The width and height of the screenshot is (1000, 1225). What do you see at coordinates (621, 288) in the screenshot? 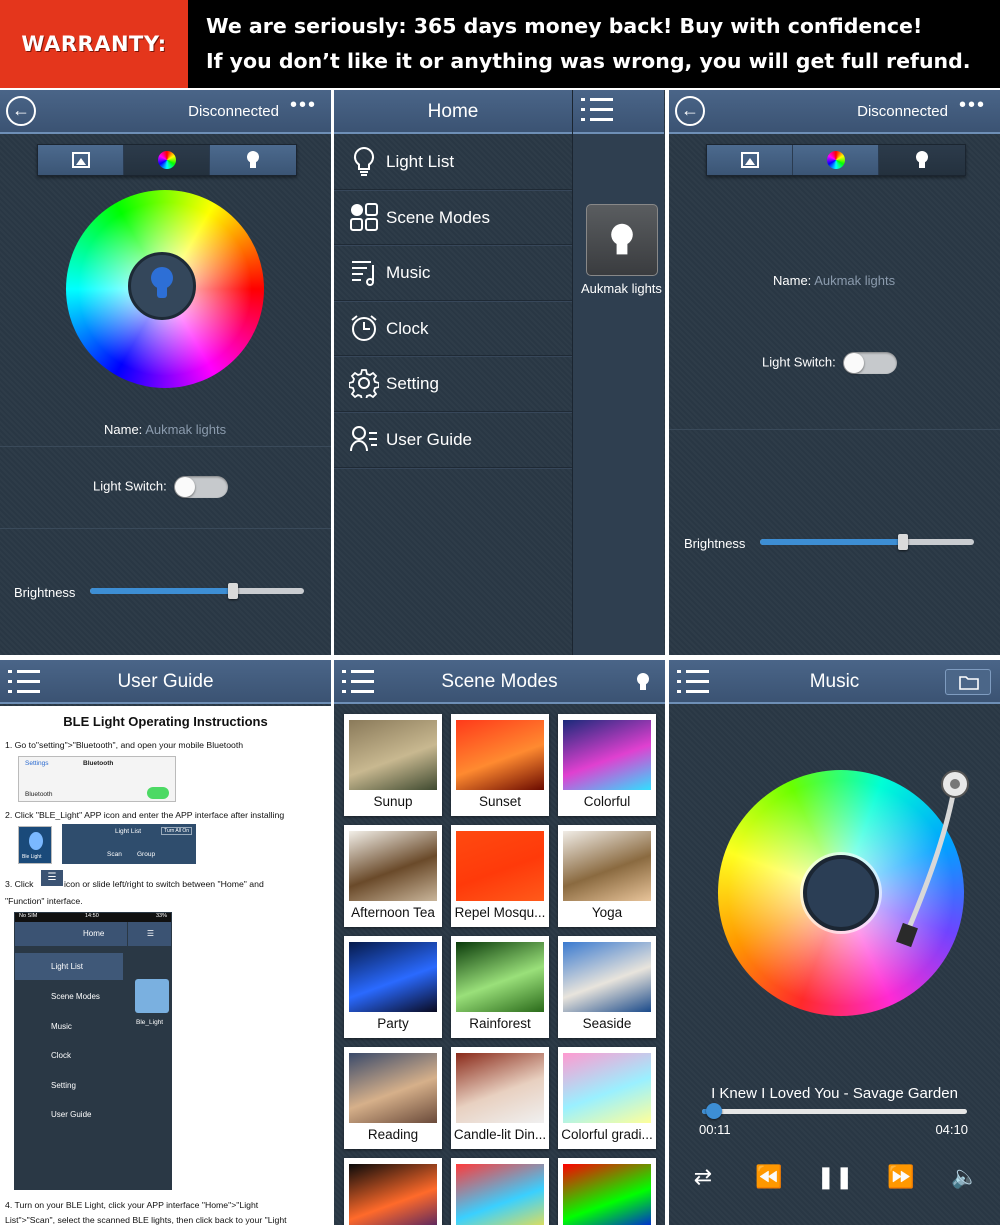
I see `device-label: Aukmak lights` at bounding box center [621, 288].